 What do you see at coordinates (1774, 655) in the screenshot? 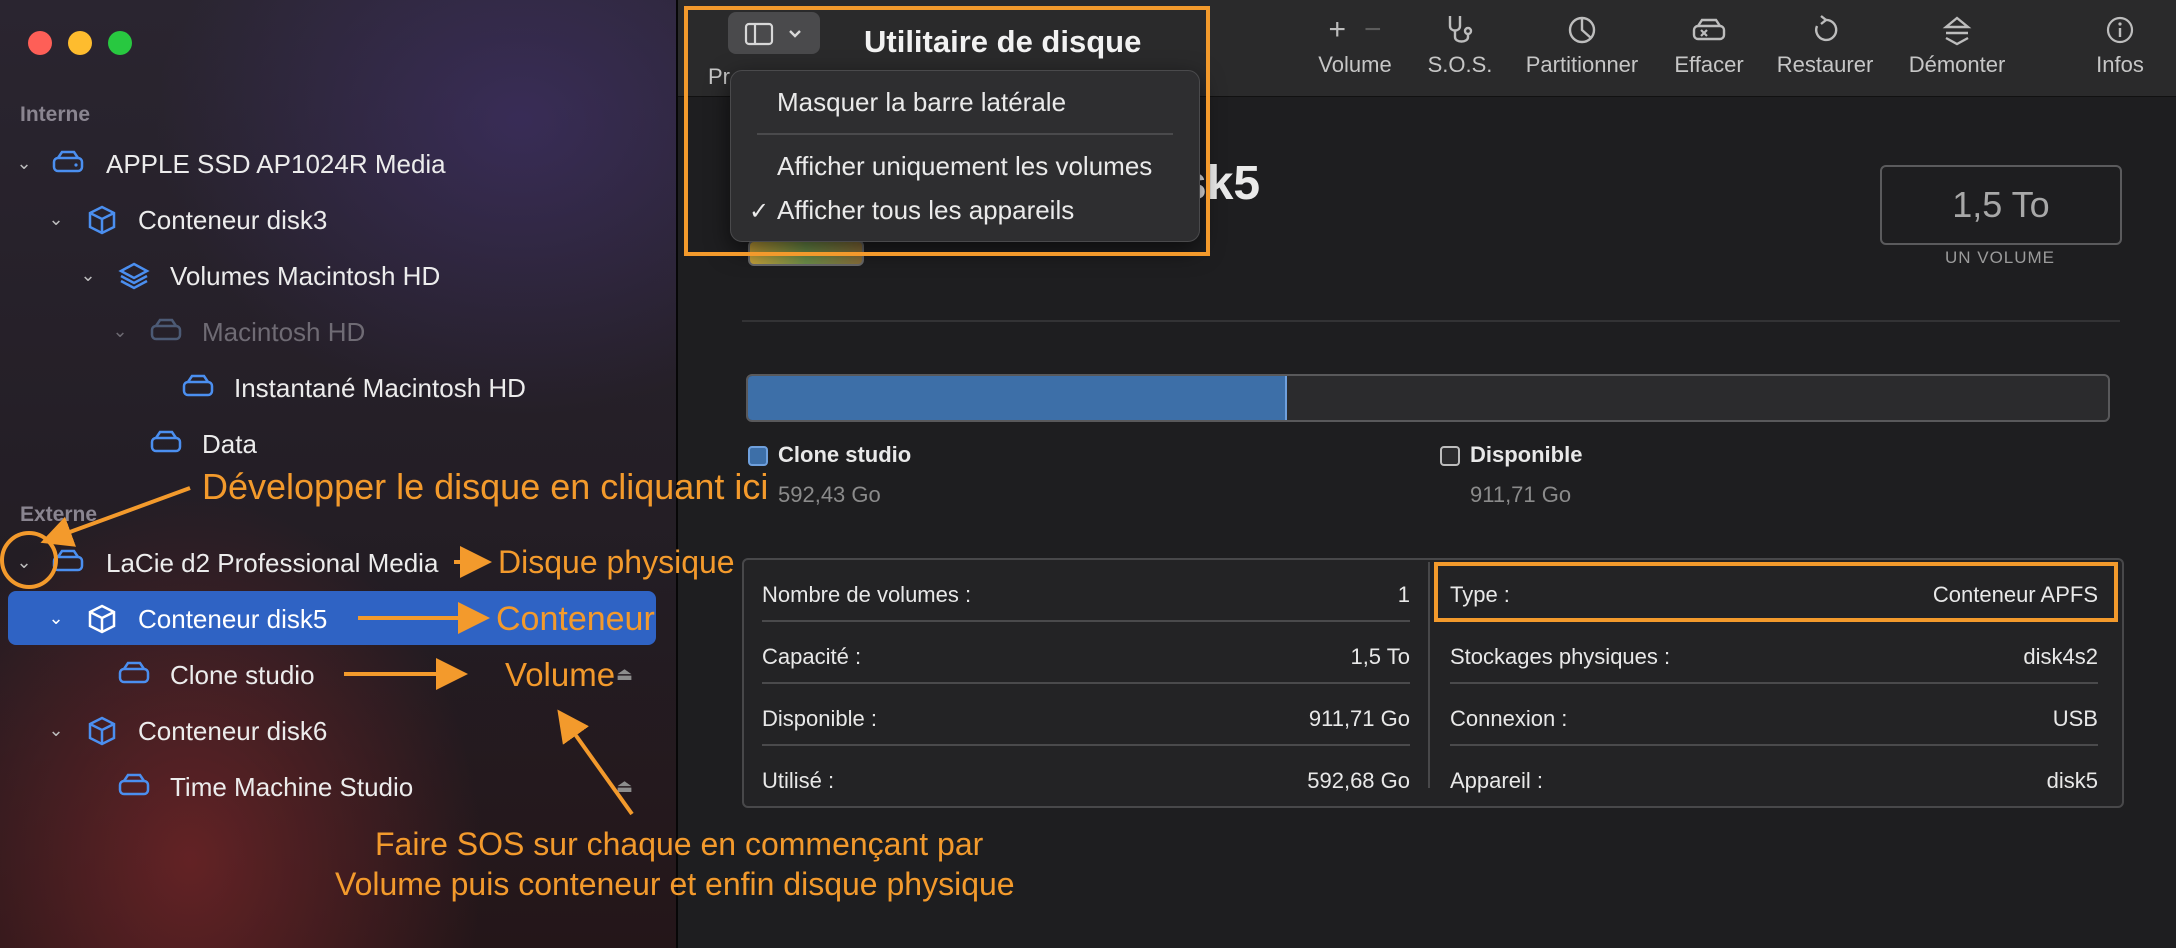
I see `info-row: Stockages physiques : disk4s2` at bounding box center [1774, 655].